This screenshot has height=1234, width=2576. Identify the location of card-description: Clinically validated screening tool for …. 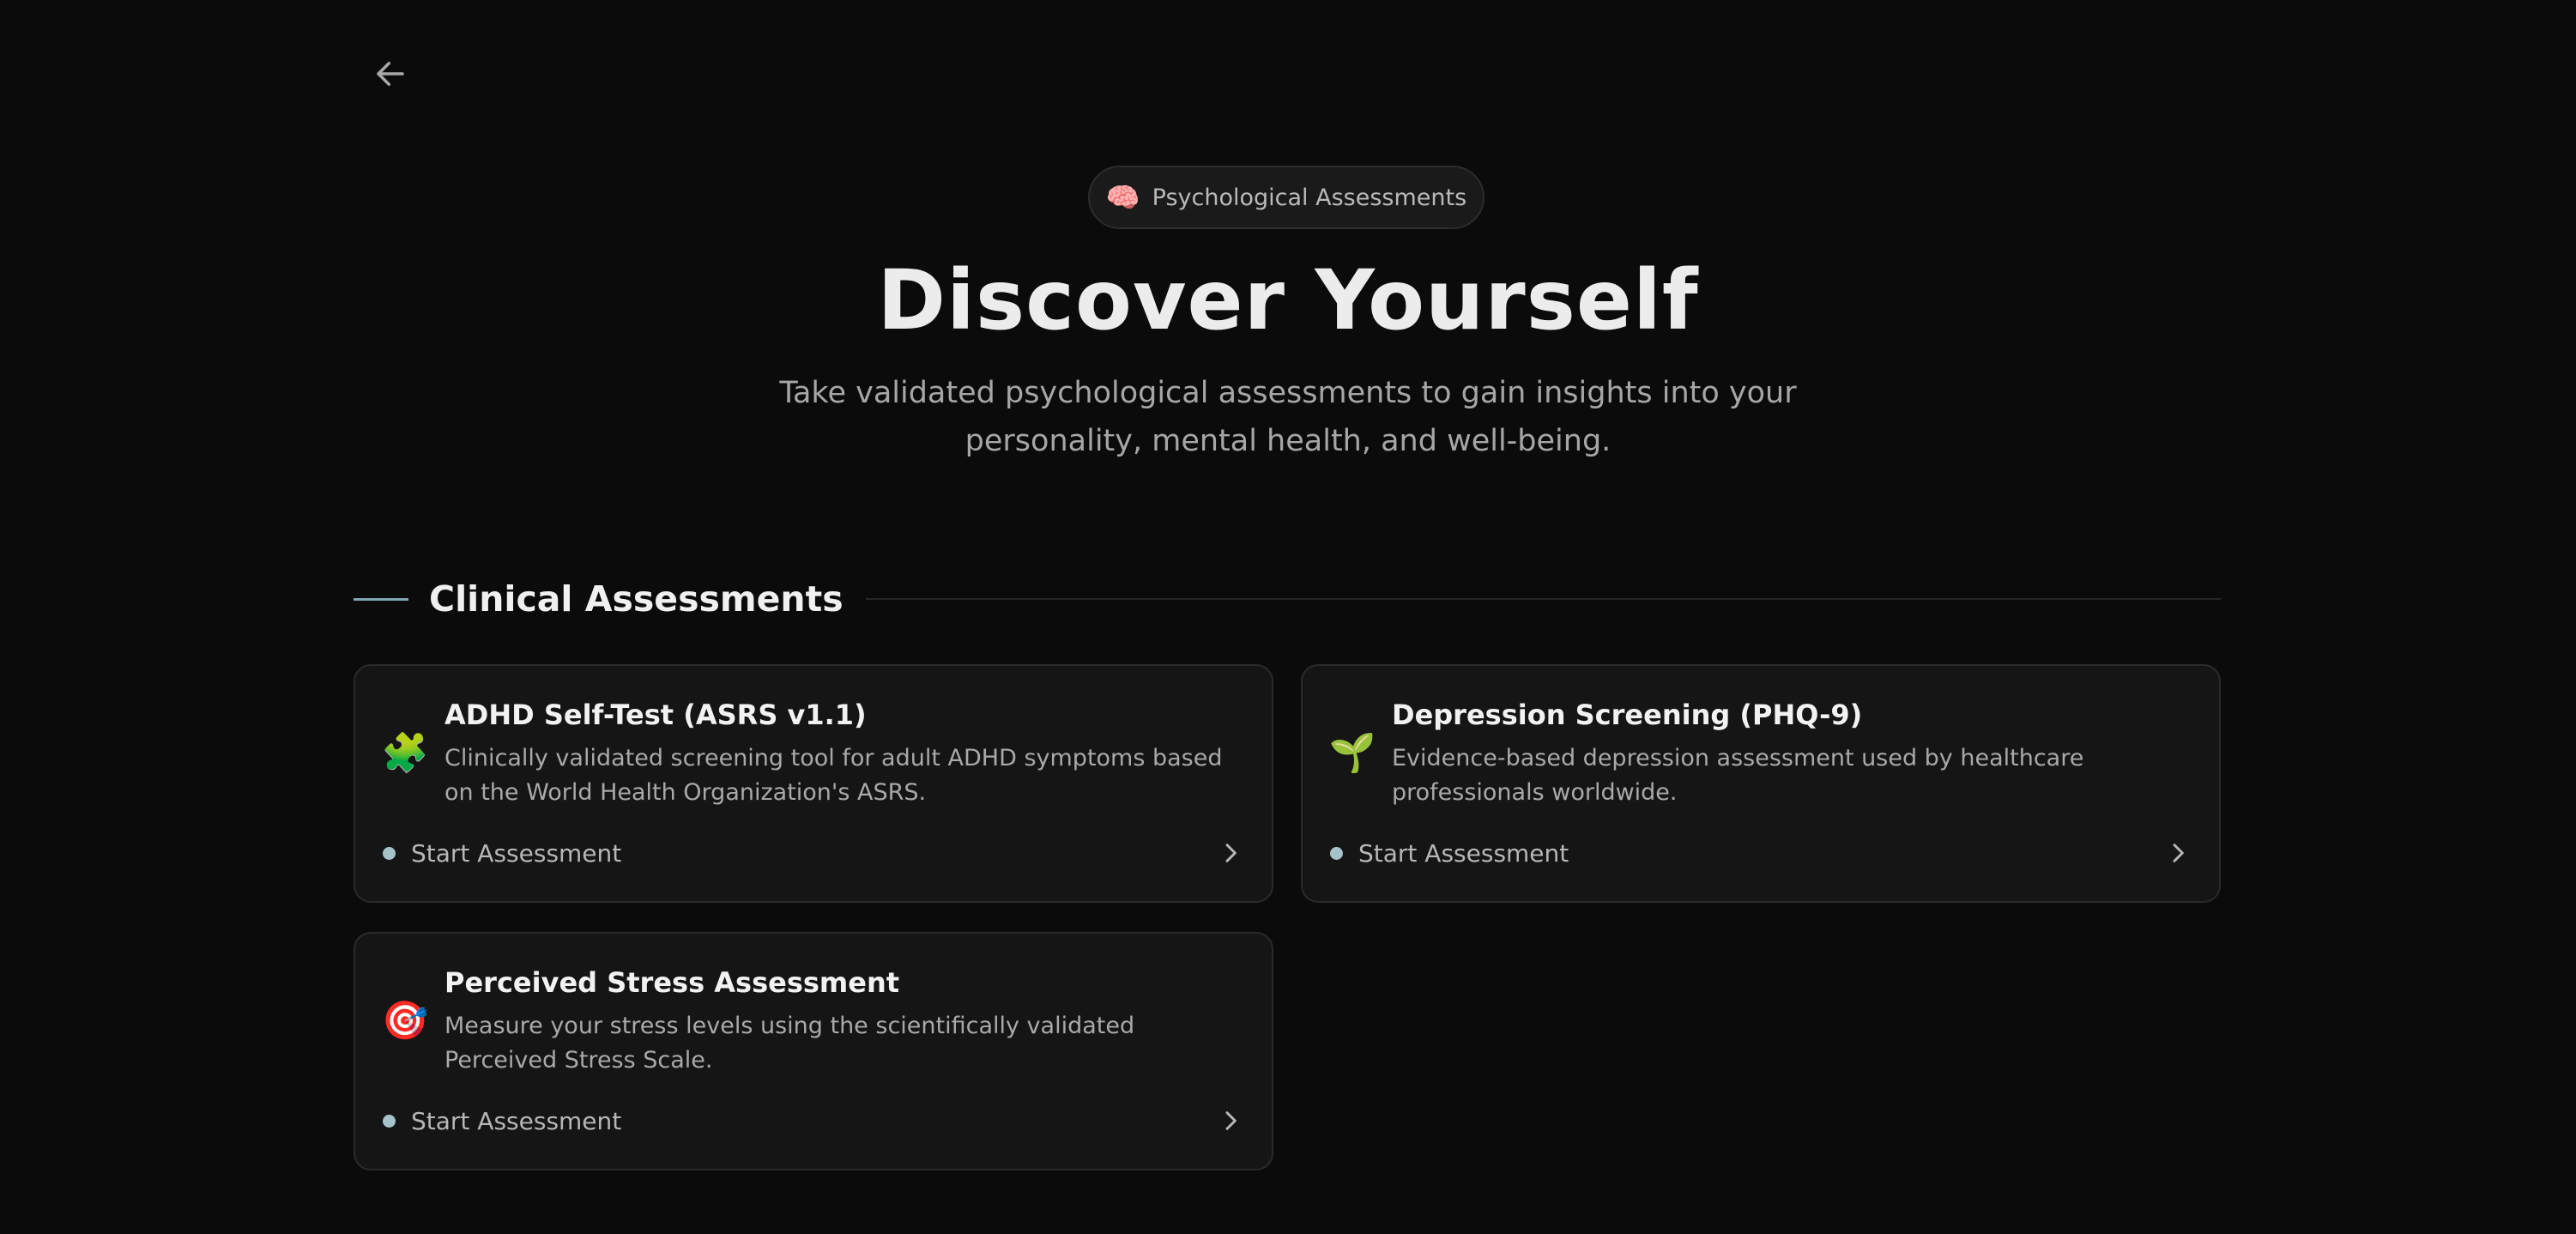
(833, 776).